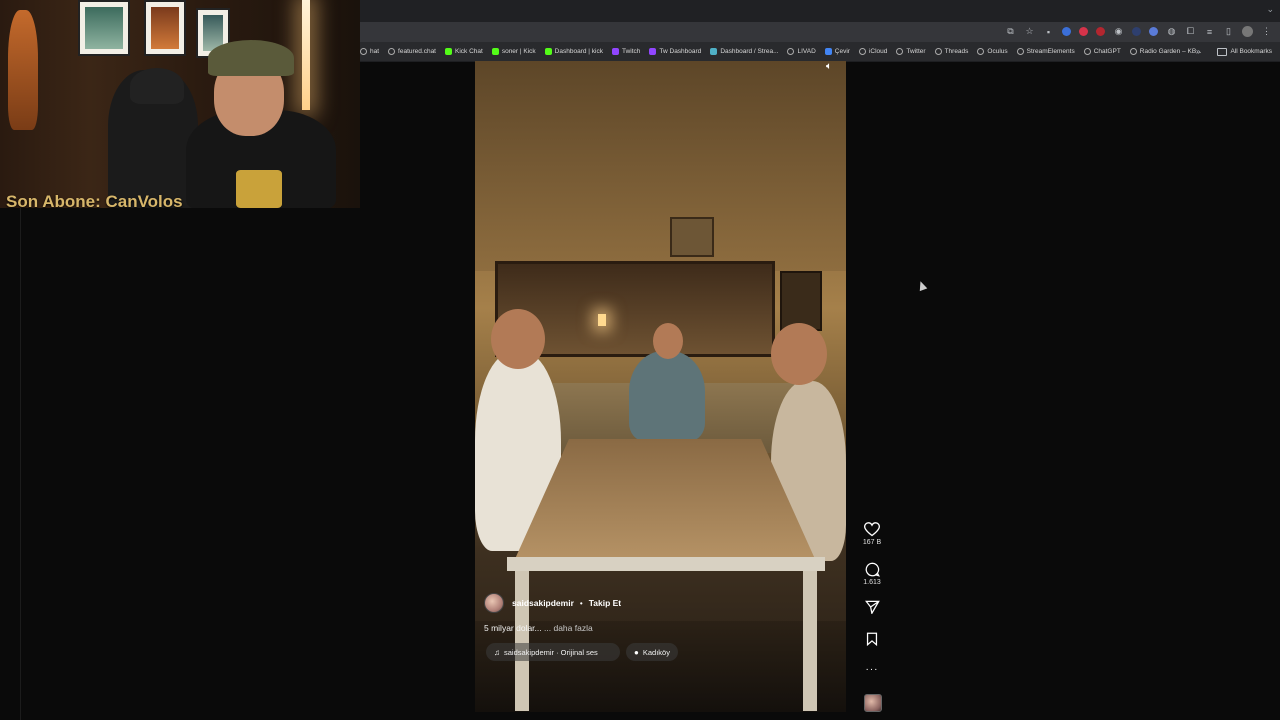  I want to click on bookmark-label: featured.chat, so click(417, 51).